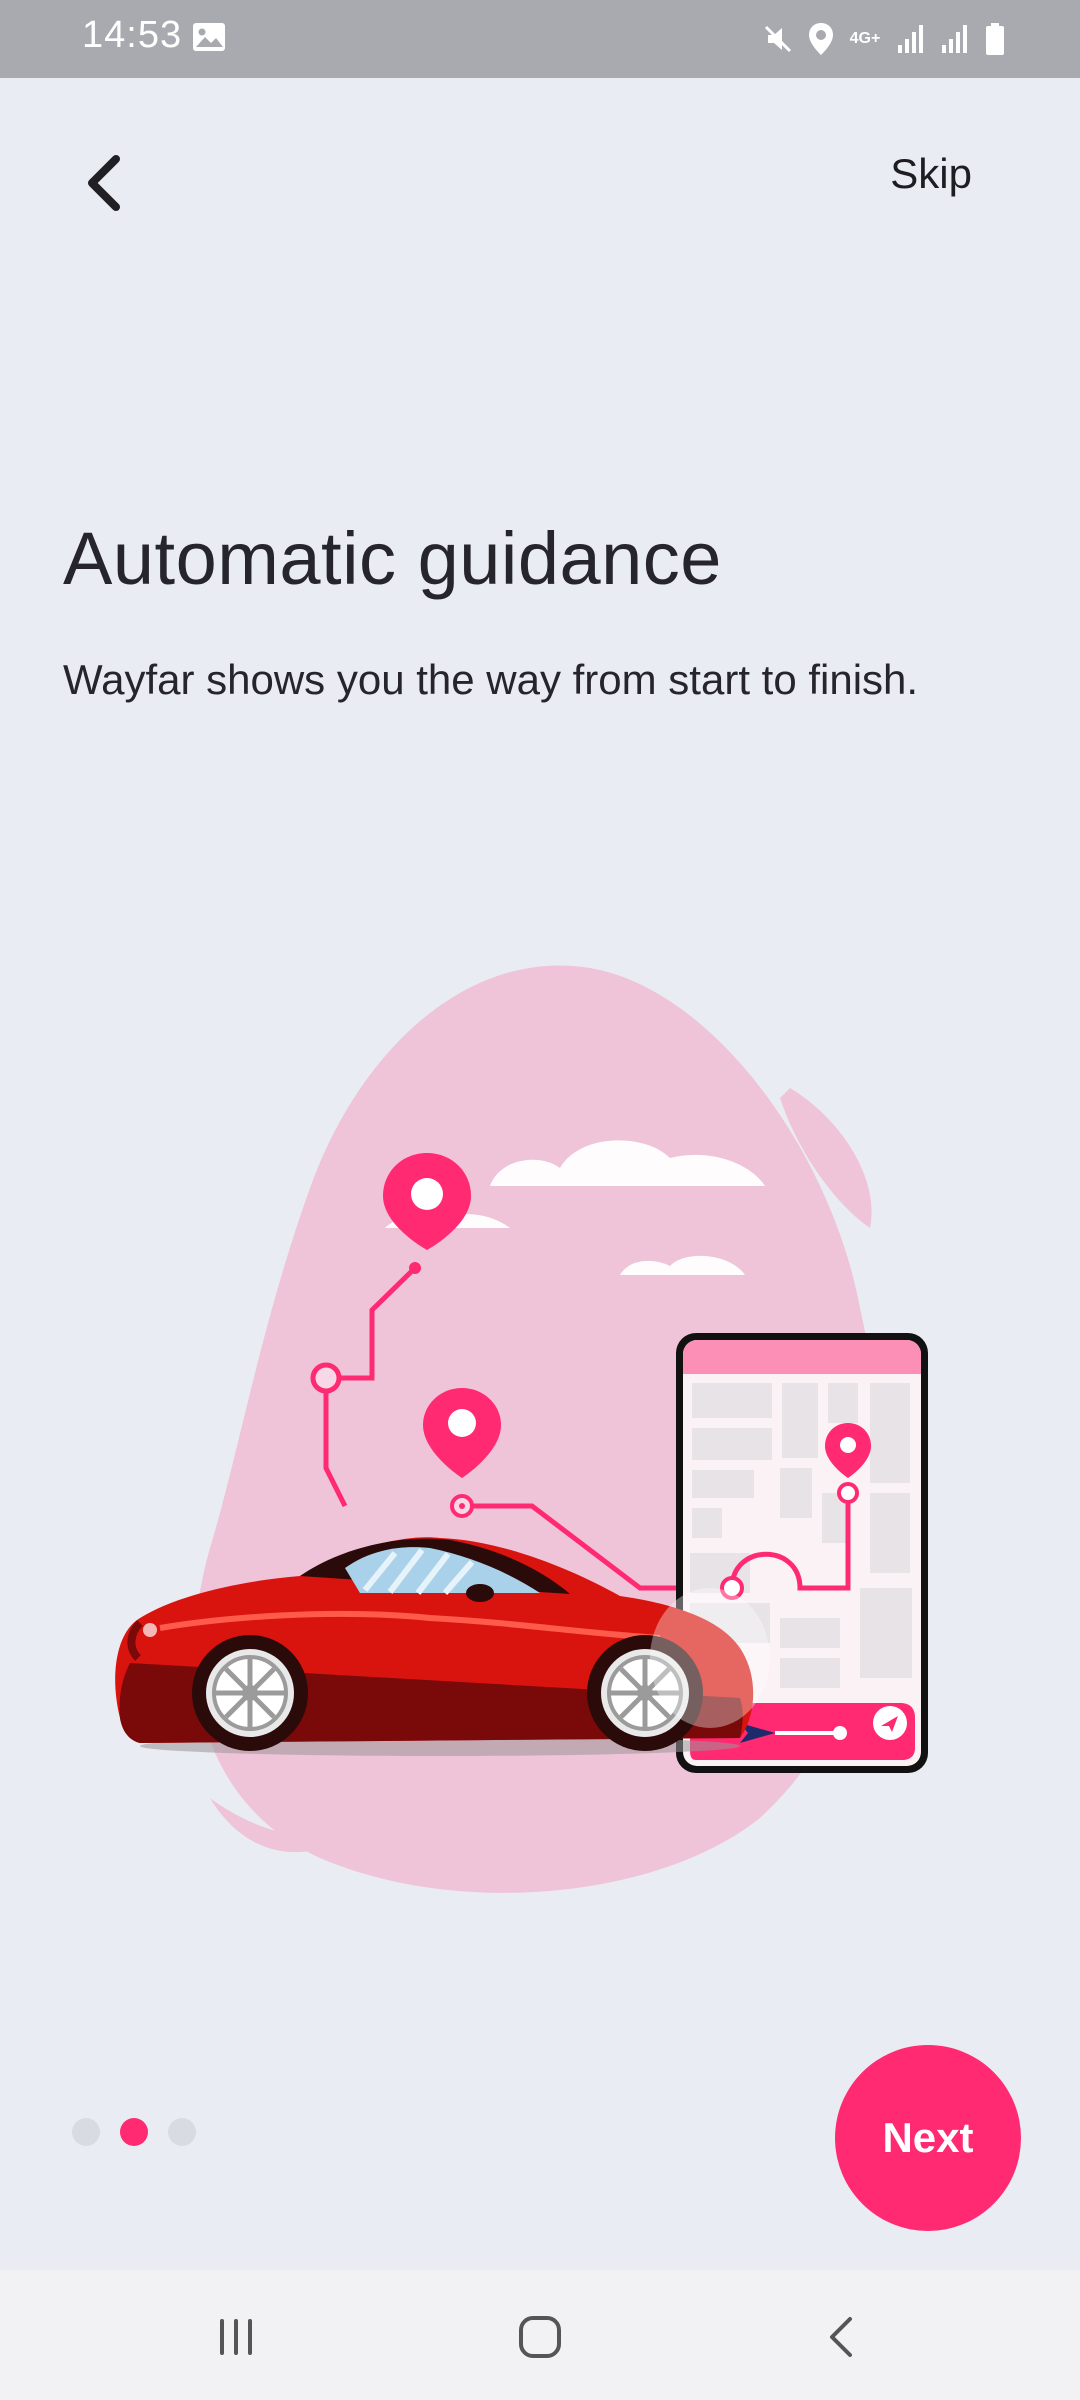 This screenshot has width=1080, height=2400. Describe the element at coordinates (884, 39) in the screenshot. I see `status-icons: 4G+` at that location.